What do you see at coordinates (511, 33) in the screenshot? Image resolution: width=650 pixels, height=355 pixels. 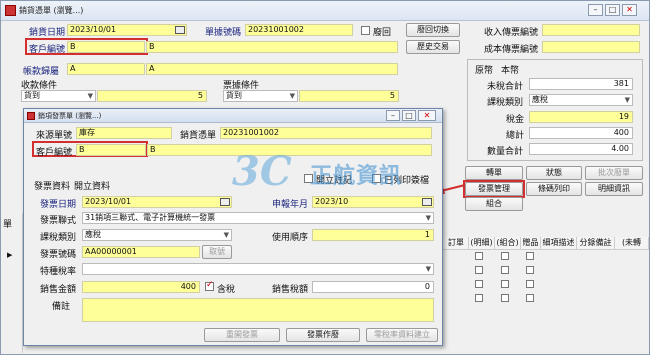 I see `income-voucher-label: 收入傳票編號` at bounding box center [511, 33].